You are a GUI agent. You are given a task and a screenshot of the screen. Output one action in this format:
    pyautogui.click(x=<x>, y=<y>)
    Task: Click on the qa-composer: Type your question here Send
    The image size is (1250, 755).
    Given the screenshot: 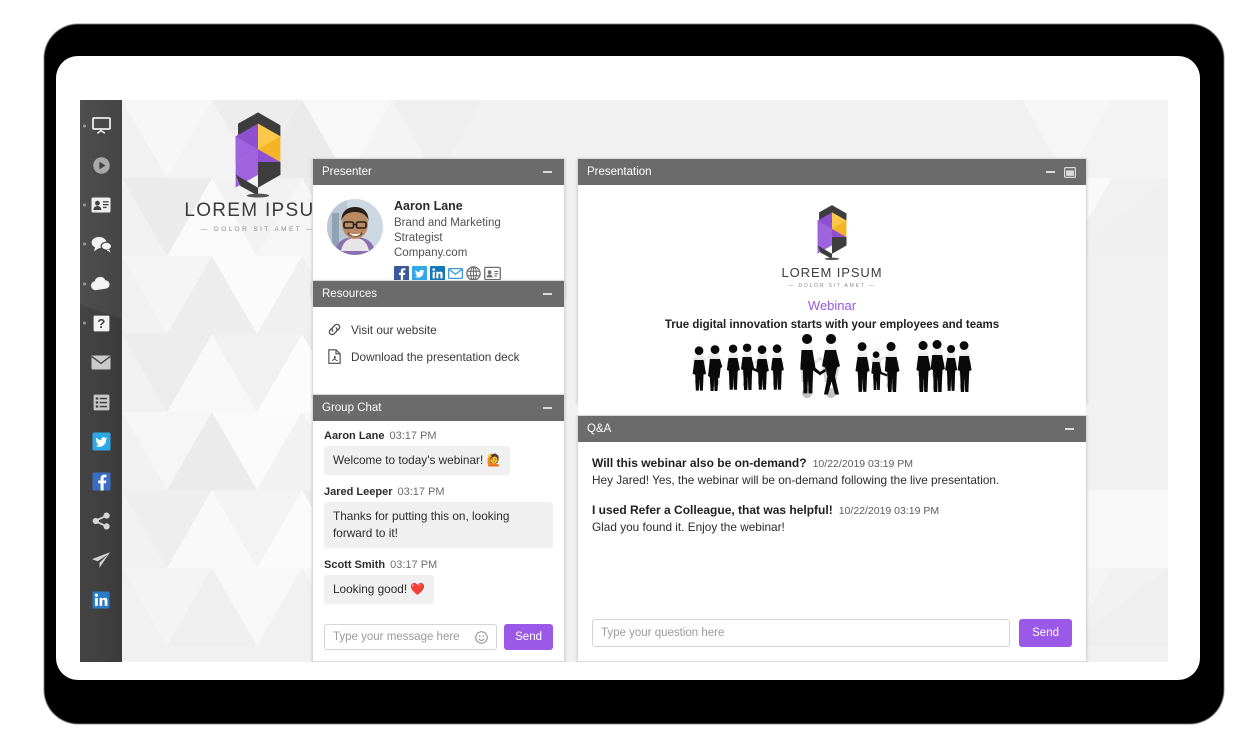 What is the action you would take?
    pyautogui.click(x=832, y=640)
    